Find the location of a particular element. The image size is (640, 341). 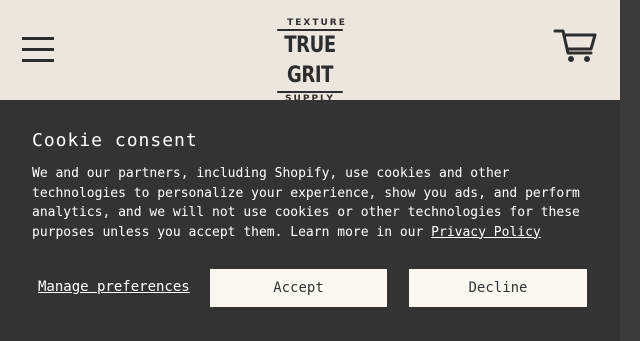

shopping-cart-icon is located at coordinates (576, 46).